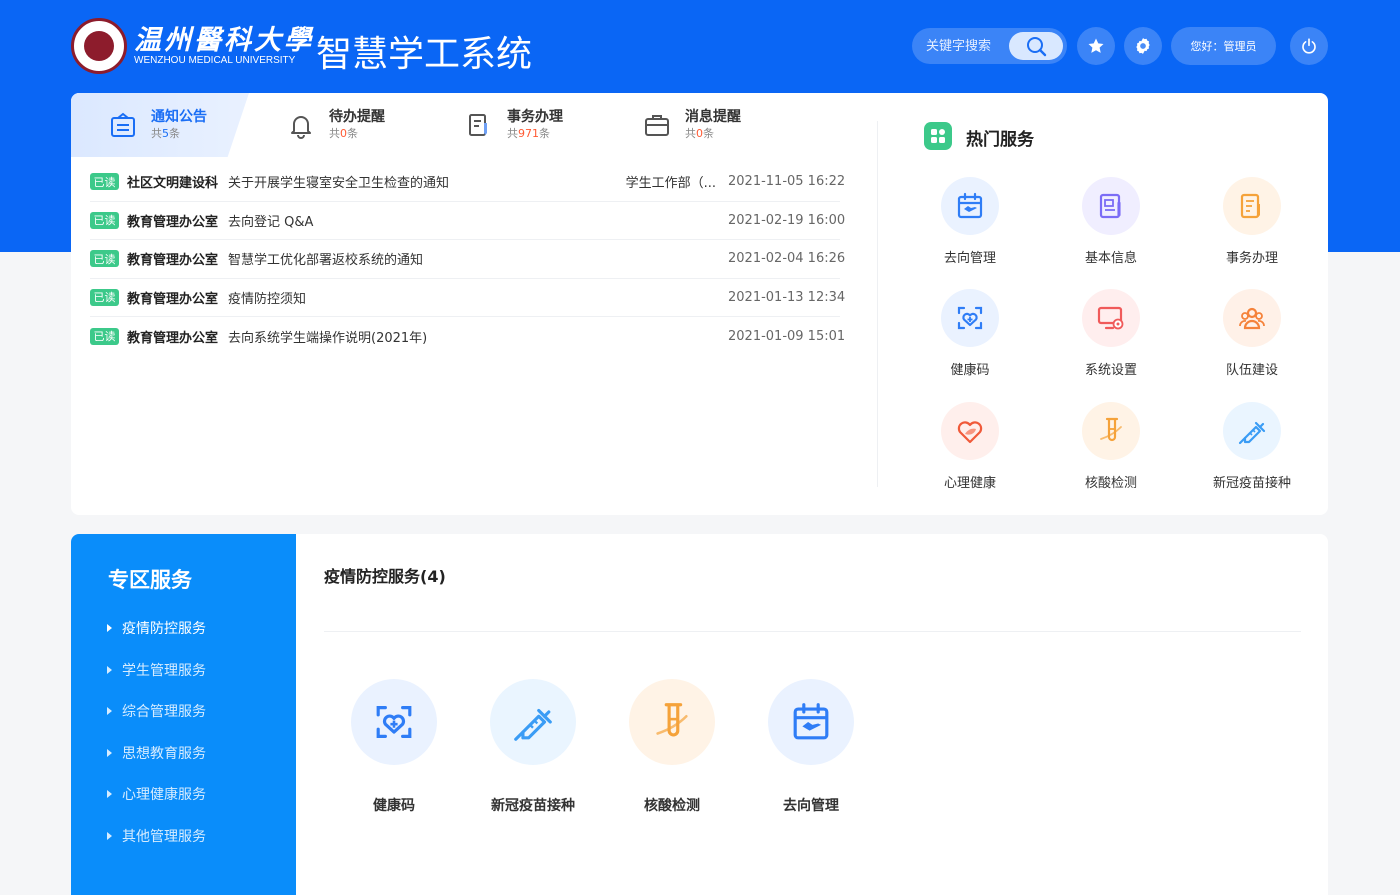  I want to click on zone-menu-item: 综合管理服务, so click(156, 711).